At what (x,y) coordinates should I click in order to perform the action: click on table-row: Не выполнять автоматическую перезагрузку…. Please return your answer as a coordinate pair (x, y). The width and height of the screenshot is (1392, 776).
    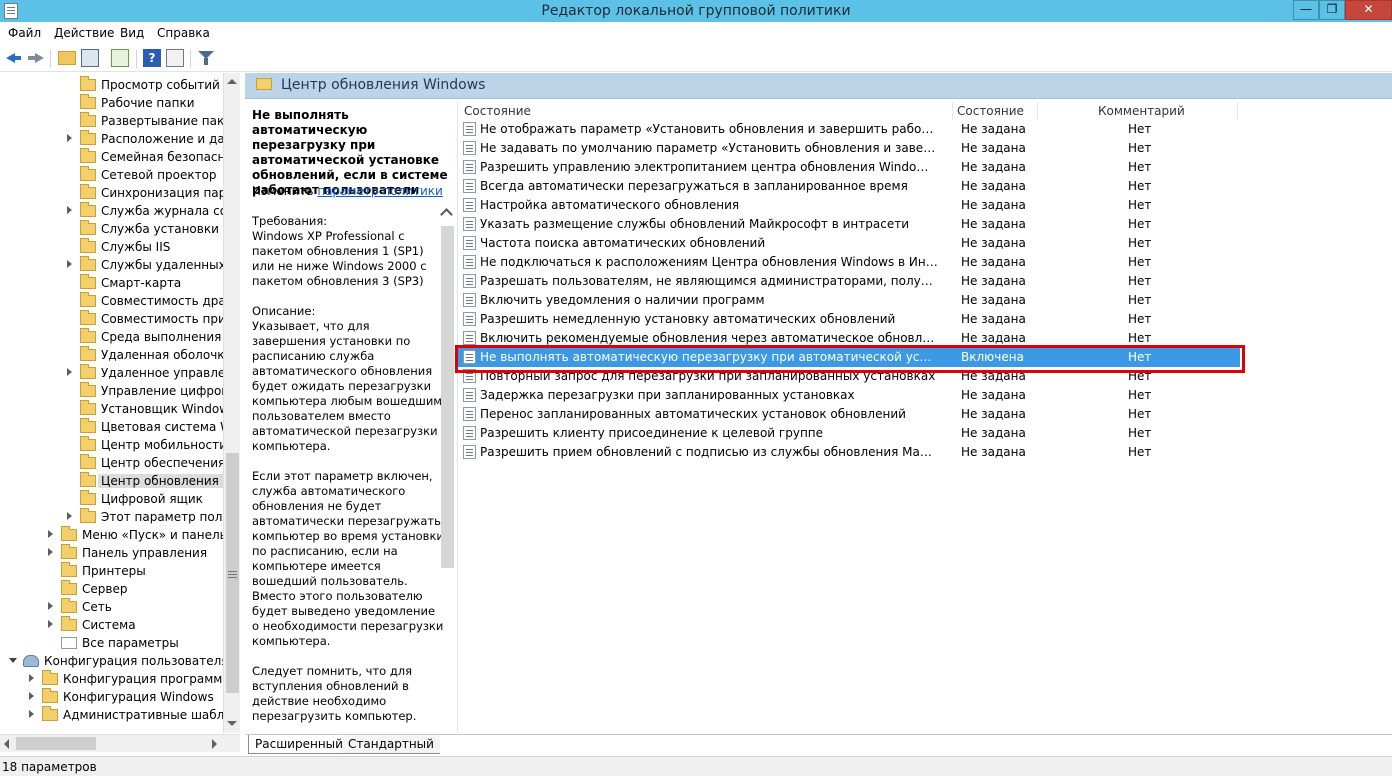
    Looking at the image, I should click on (849, 357).